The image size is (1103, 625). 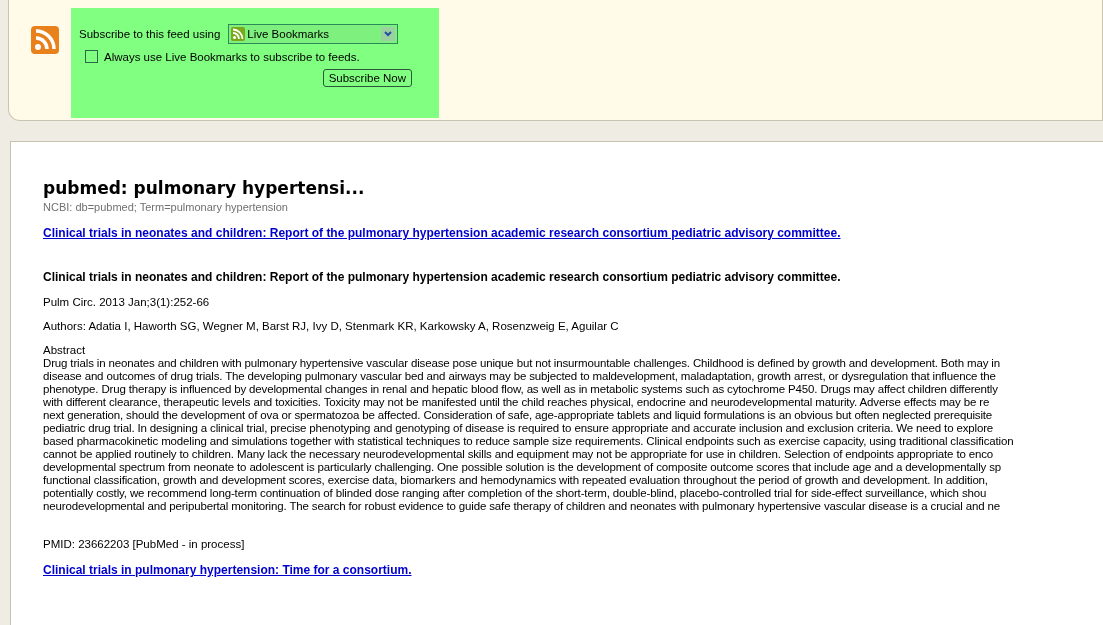 I want to click on citation: Pulm Circ. 2013 Jan;3(1):252-66, so click(x=127, y=302).